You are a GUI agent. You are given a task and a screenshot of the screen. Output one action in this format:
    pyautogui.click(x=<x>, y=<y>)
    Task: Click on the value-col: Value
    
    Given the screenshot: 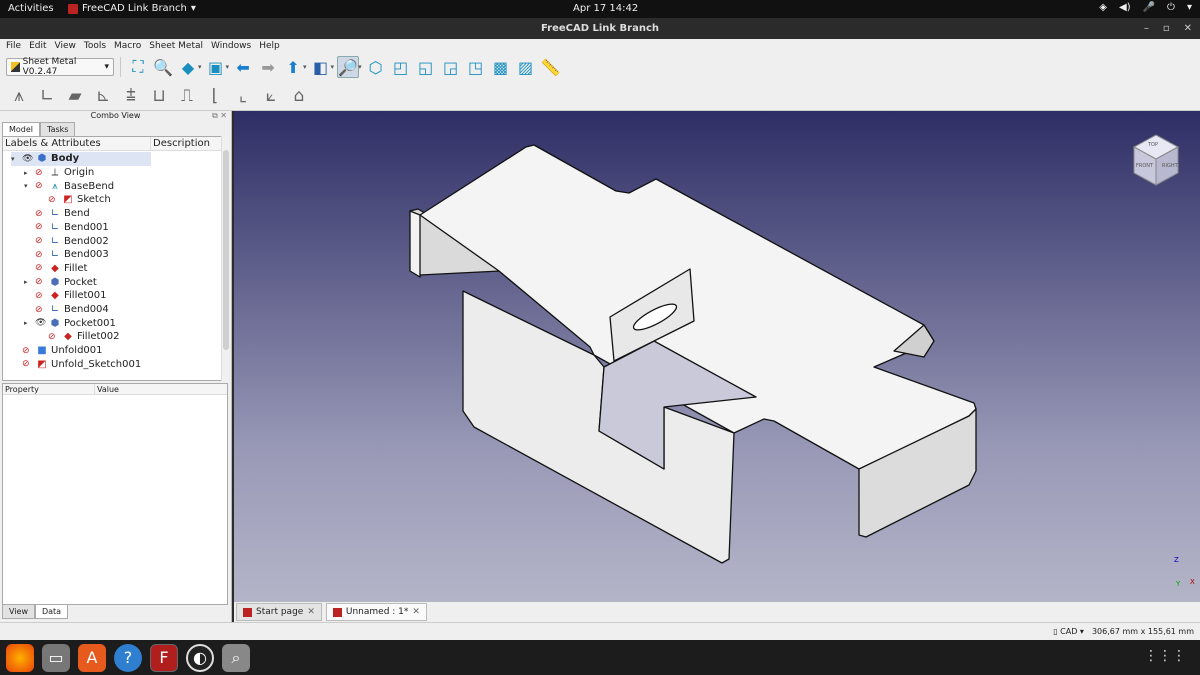 What is the action you would take?
    pyautogui.click(x=107, y=389)
    